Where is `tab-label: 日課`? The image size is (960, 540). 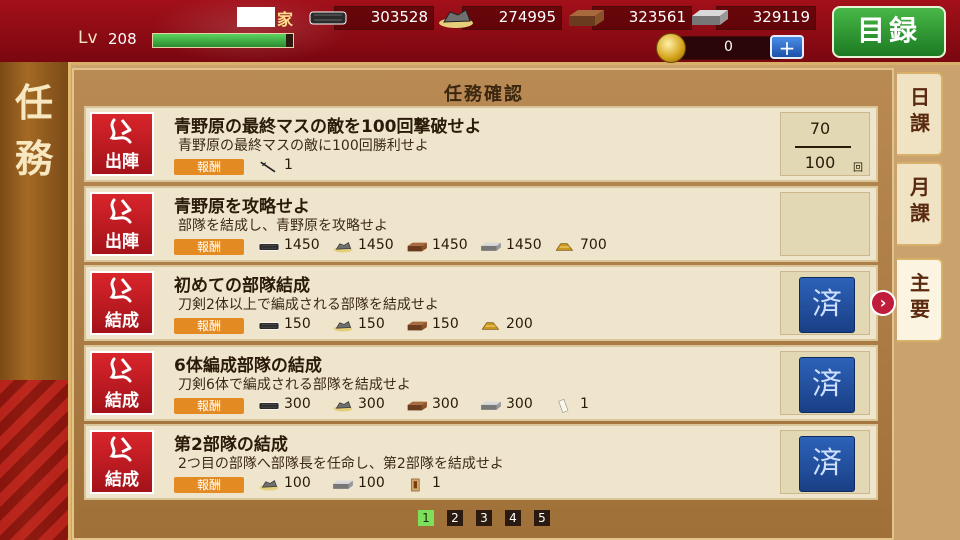 tab-label: 日課 is located at coordinates (920, 110).